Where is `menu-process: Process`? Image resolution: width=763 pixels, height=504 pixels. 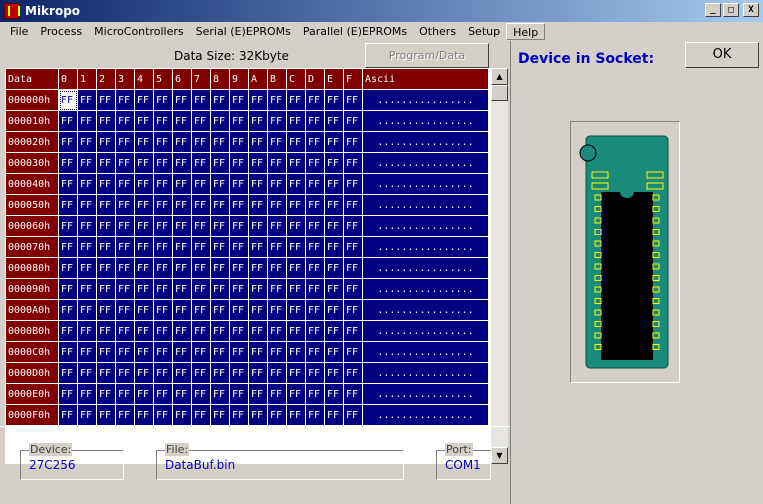 menu-process: Process is located at coordinates (61, 31).